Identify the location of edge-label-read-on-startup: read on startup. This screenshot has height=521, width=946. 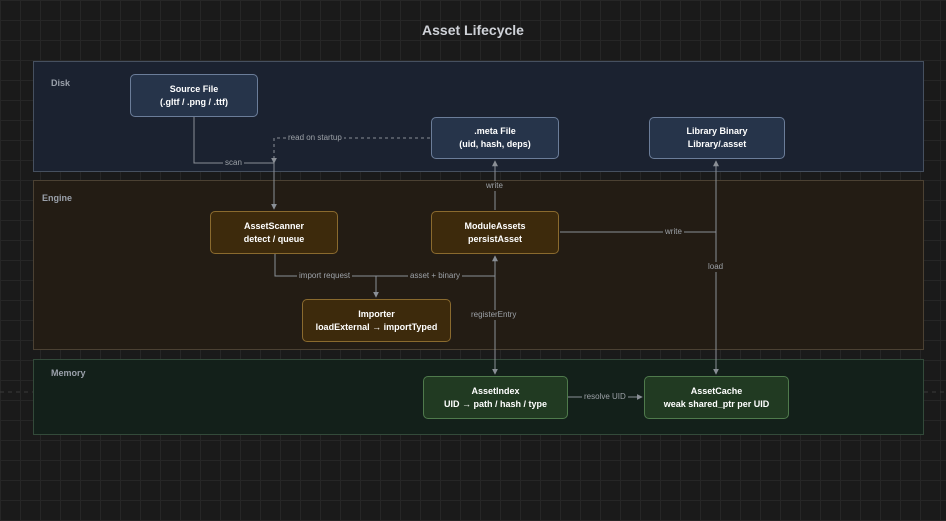
(315, 138).